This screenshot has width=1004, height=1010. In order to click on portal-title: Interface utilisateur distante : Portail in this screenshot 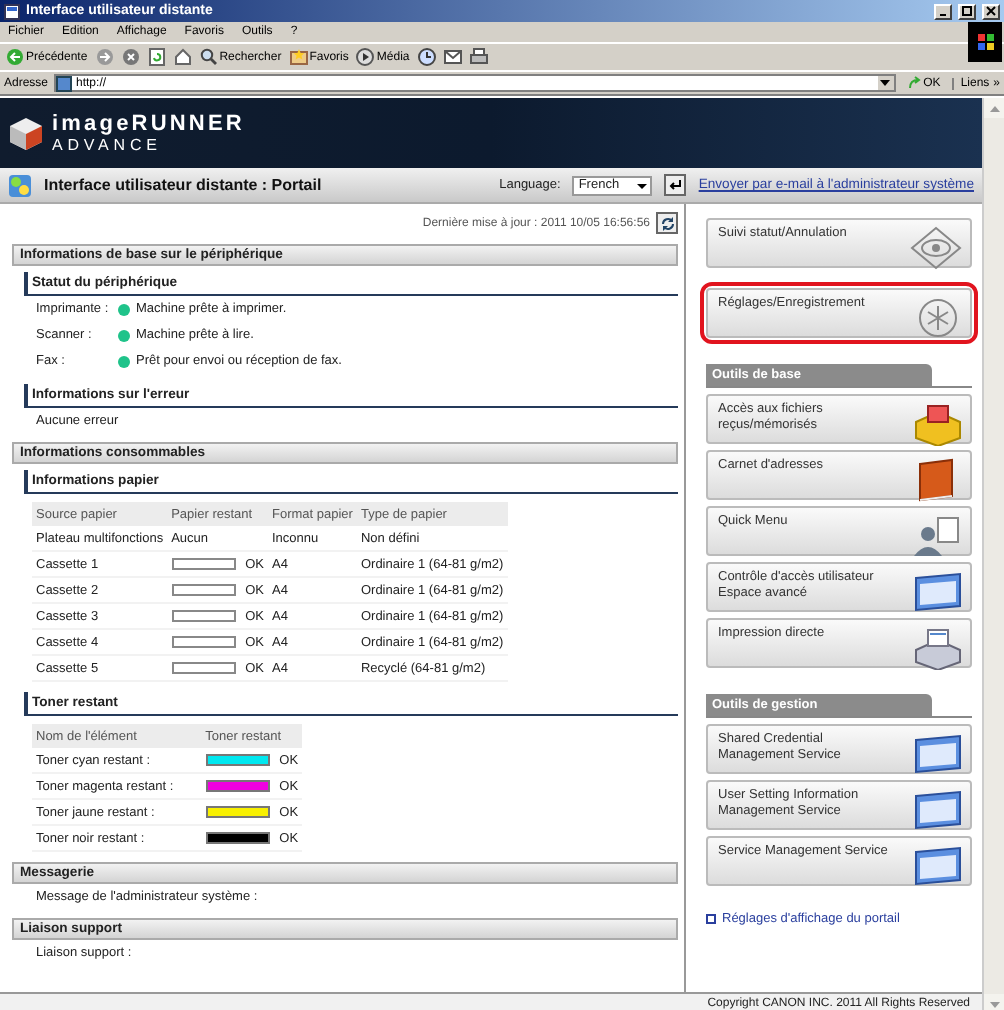, I will do `click(184, 185)`.